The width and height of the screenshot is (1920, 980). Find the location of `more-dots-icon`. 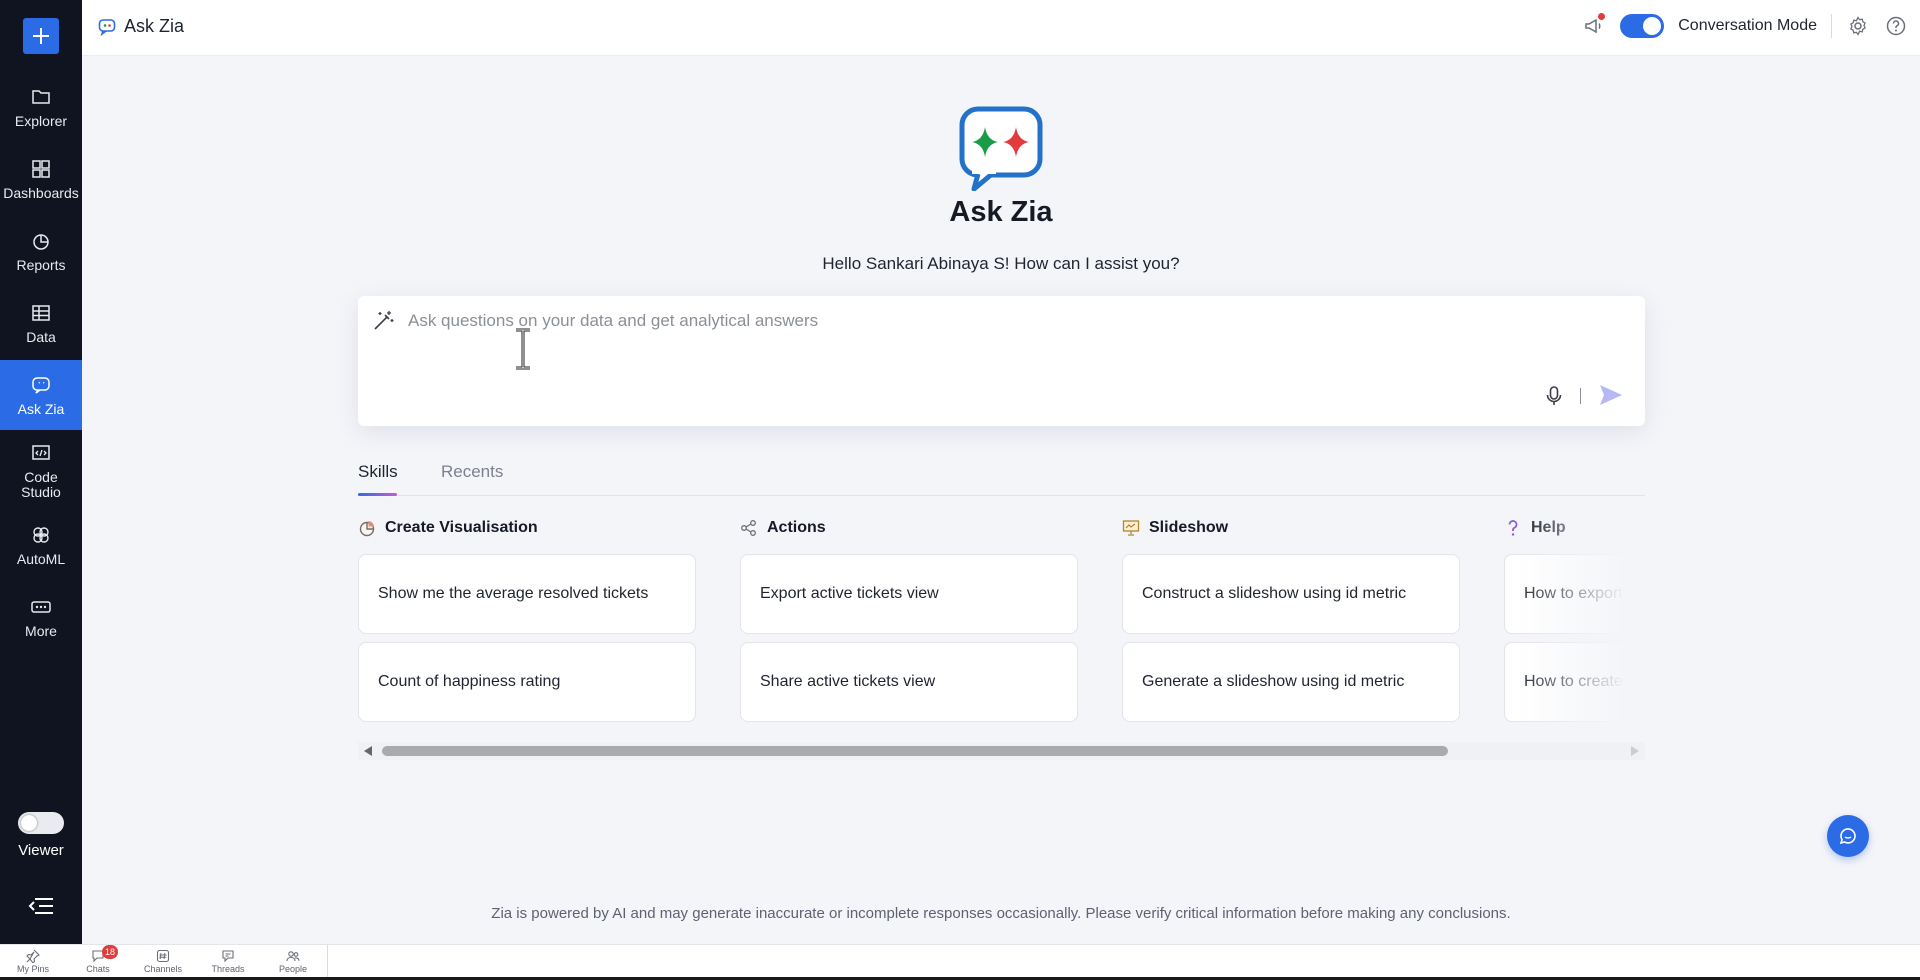

more-dots-icon is located at coordinates (41, 606).